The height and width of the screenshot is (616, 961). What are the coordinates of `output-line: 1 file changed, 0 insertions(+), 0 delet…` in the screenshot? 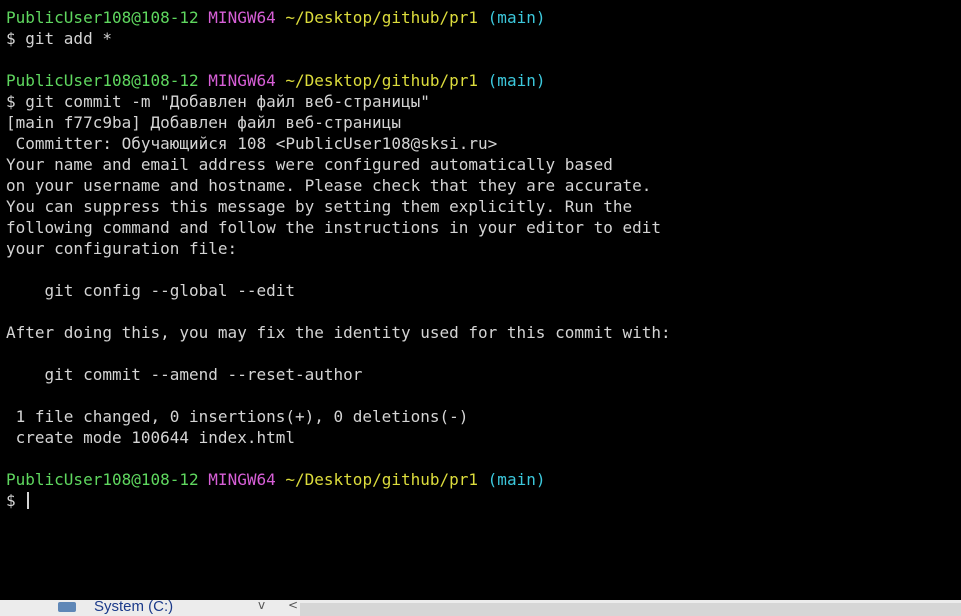 It's located at (237, 416).